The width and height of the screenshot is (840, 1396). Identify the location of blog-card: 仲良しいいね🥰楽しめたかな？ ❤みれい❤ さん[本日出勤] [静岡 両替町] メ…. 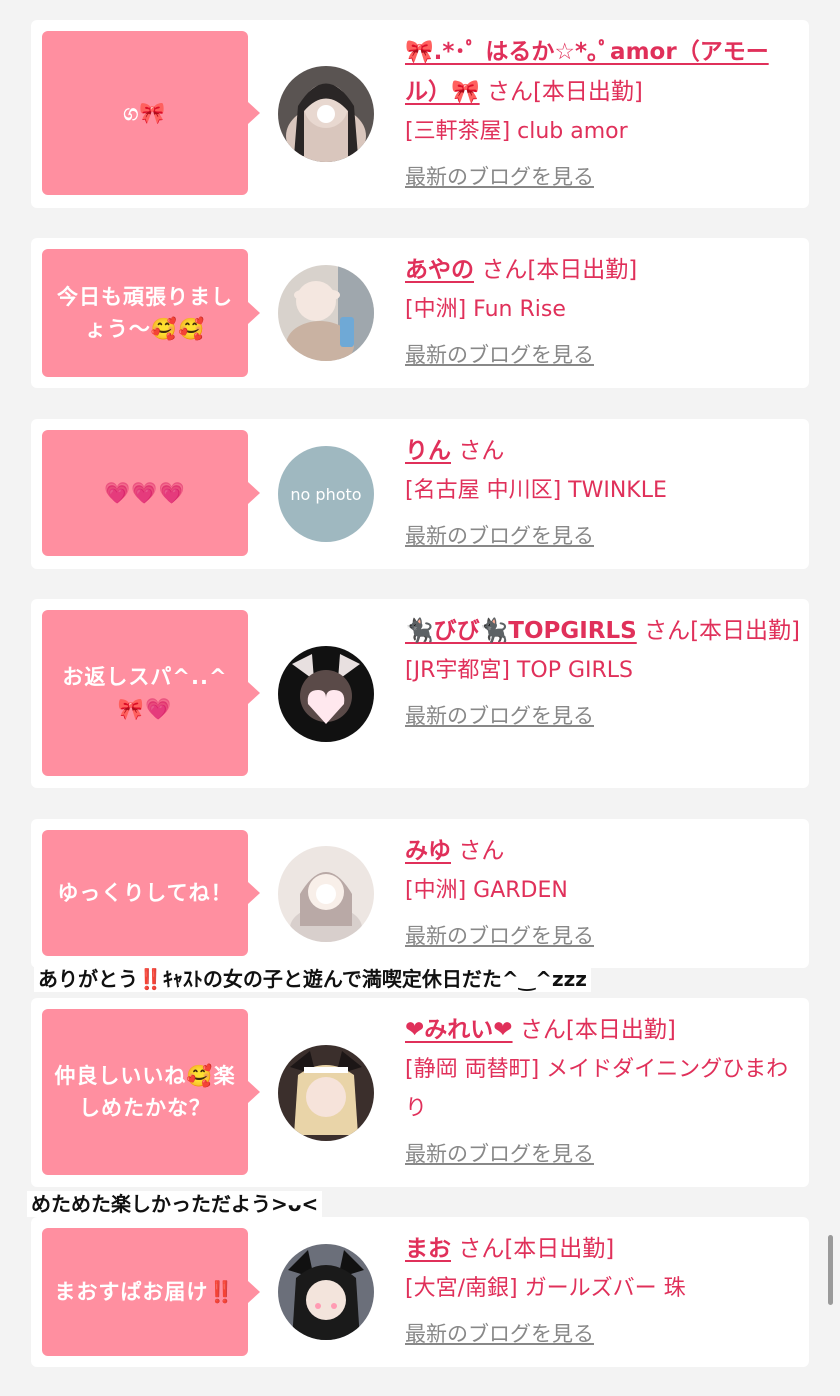
(420, 1092).